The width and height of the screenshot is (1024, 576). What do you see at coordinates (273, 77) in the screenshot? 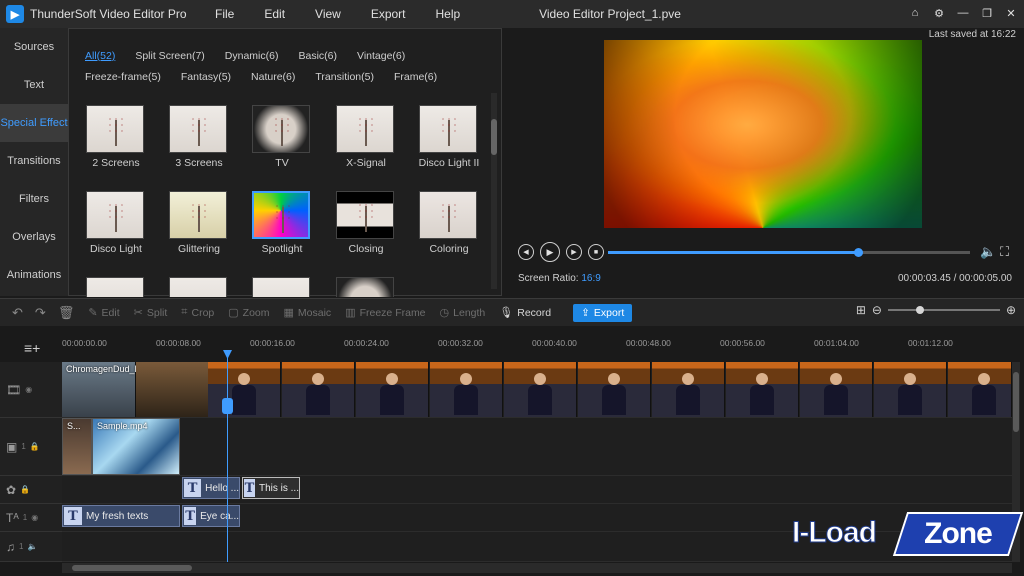
I see `filter-nature: Nature(6)` at bounding box center [273, 77].